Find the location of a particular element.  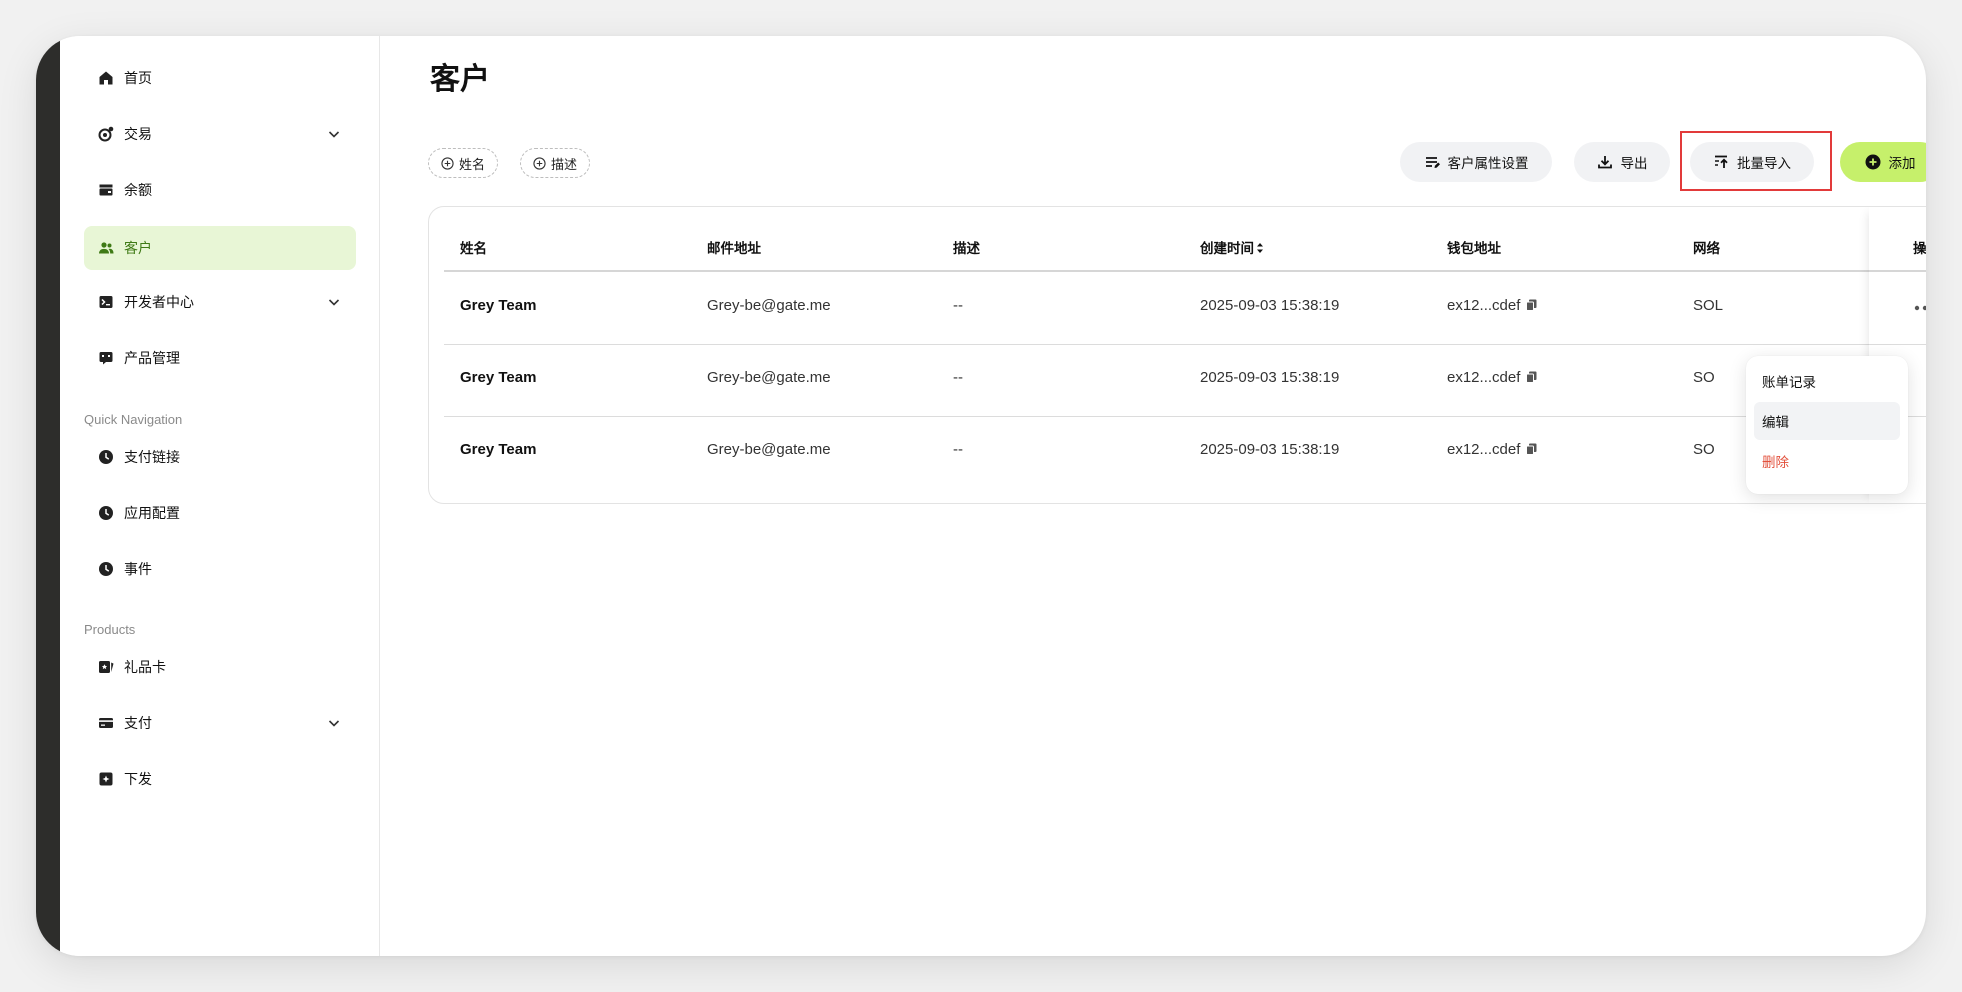

customer-attributes-button: 客户属性设置 is located at coordinates (1476, 162).